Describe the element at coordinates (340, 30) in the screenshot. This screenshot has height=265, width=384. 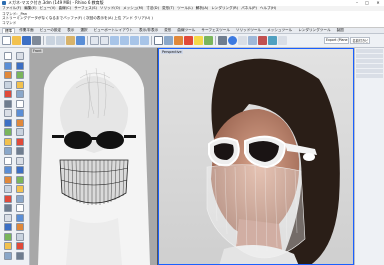
I see `tab-drafting: 製図` at that location.